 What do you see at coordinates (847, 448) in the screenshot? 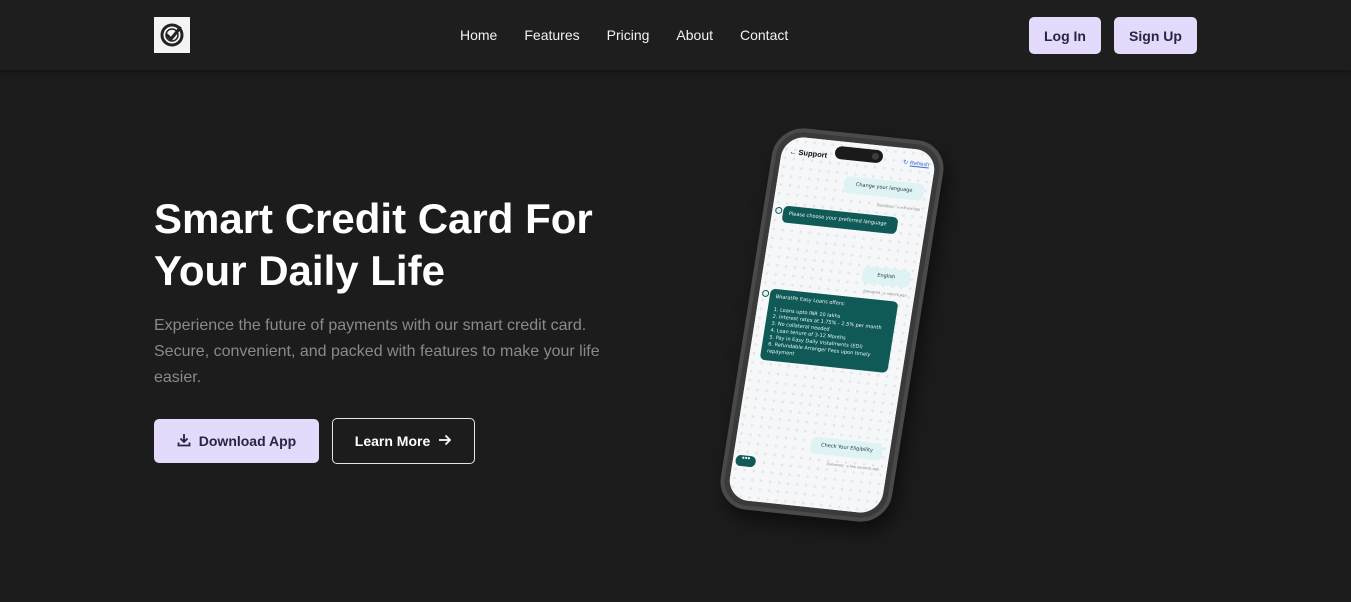
I see `chat-message-user: Check Your Eligibility` at bounding box center [847, 448].